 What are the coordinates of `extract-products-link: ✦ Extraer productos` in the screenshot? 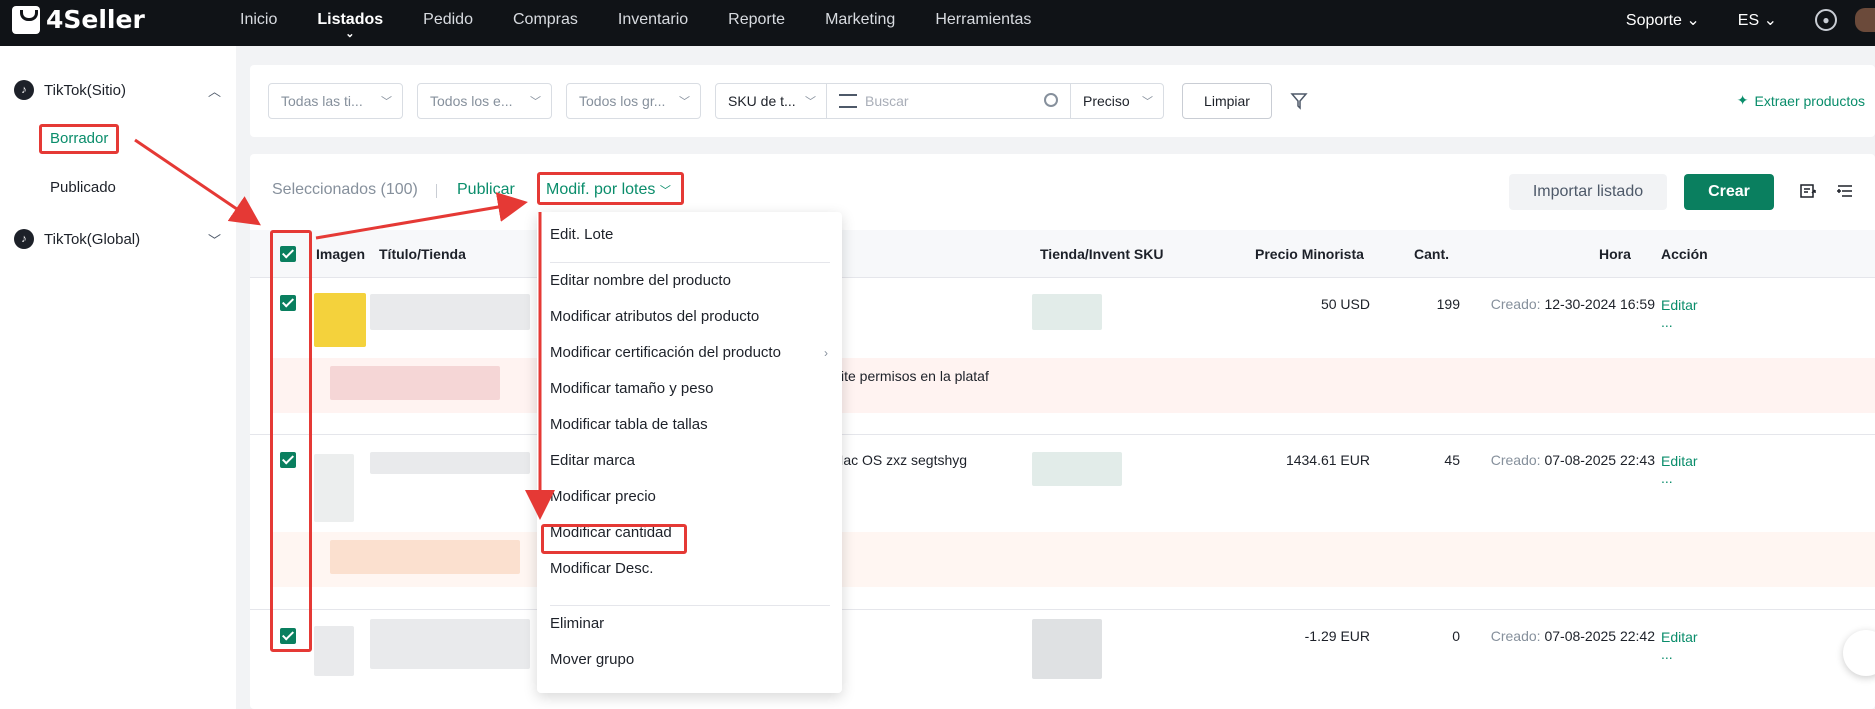 It's located at (1801, 100).